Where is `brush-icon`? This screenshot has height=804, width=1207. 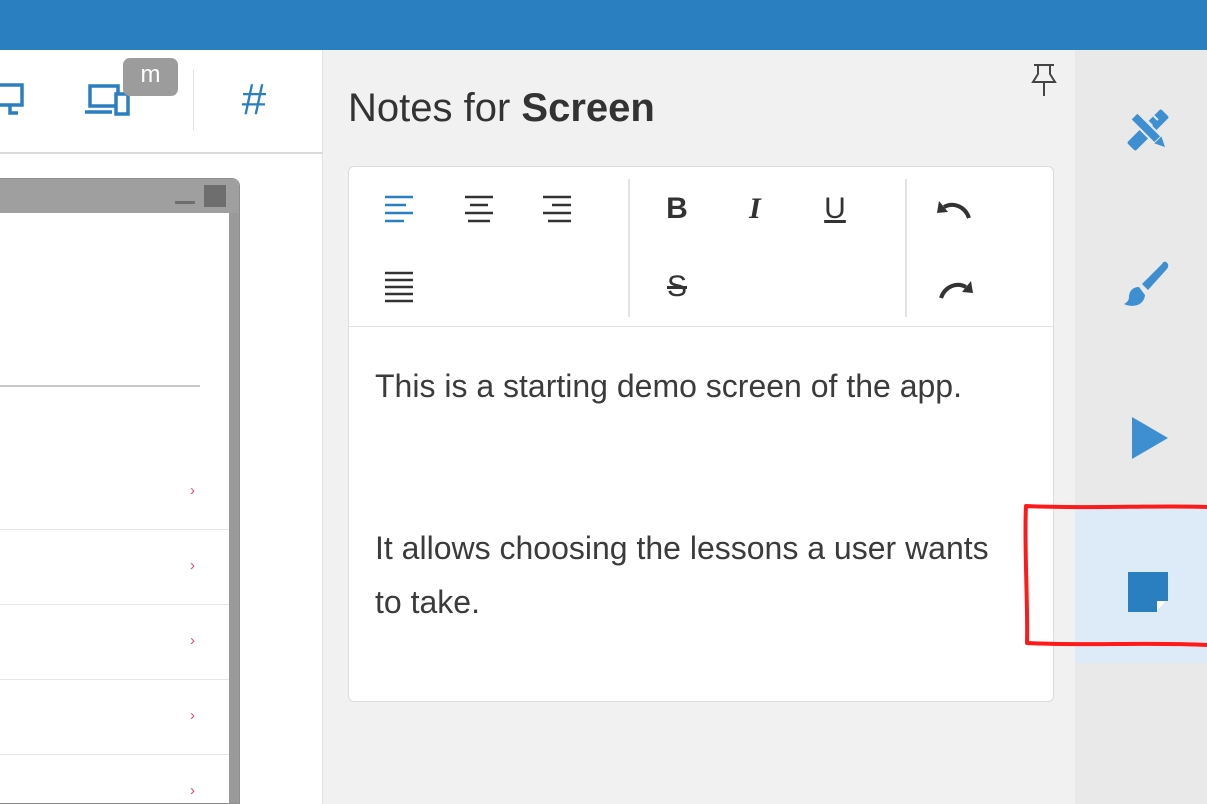 brush-icon is located at coordinates (1148, 284).